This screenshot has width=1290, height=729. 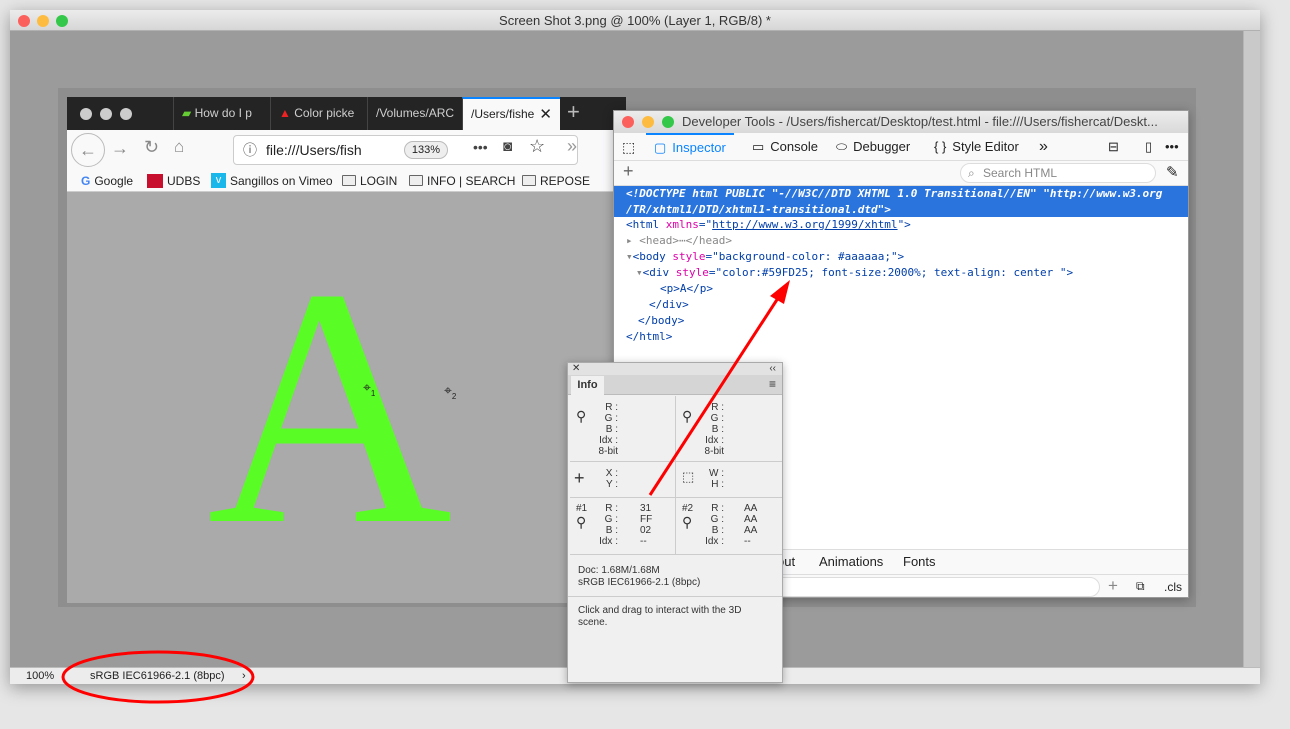 What do you see at coordinates (715, 395) in the screenshot?
I see `red-arrow-line` at bounding box center [715, 395].